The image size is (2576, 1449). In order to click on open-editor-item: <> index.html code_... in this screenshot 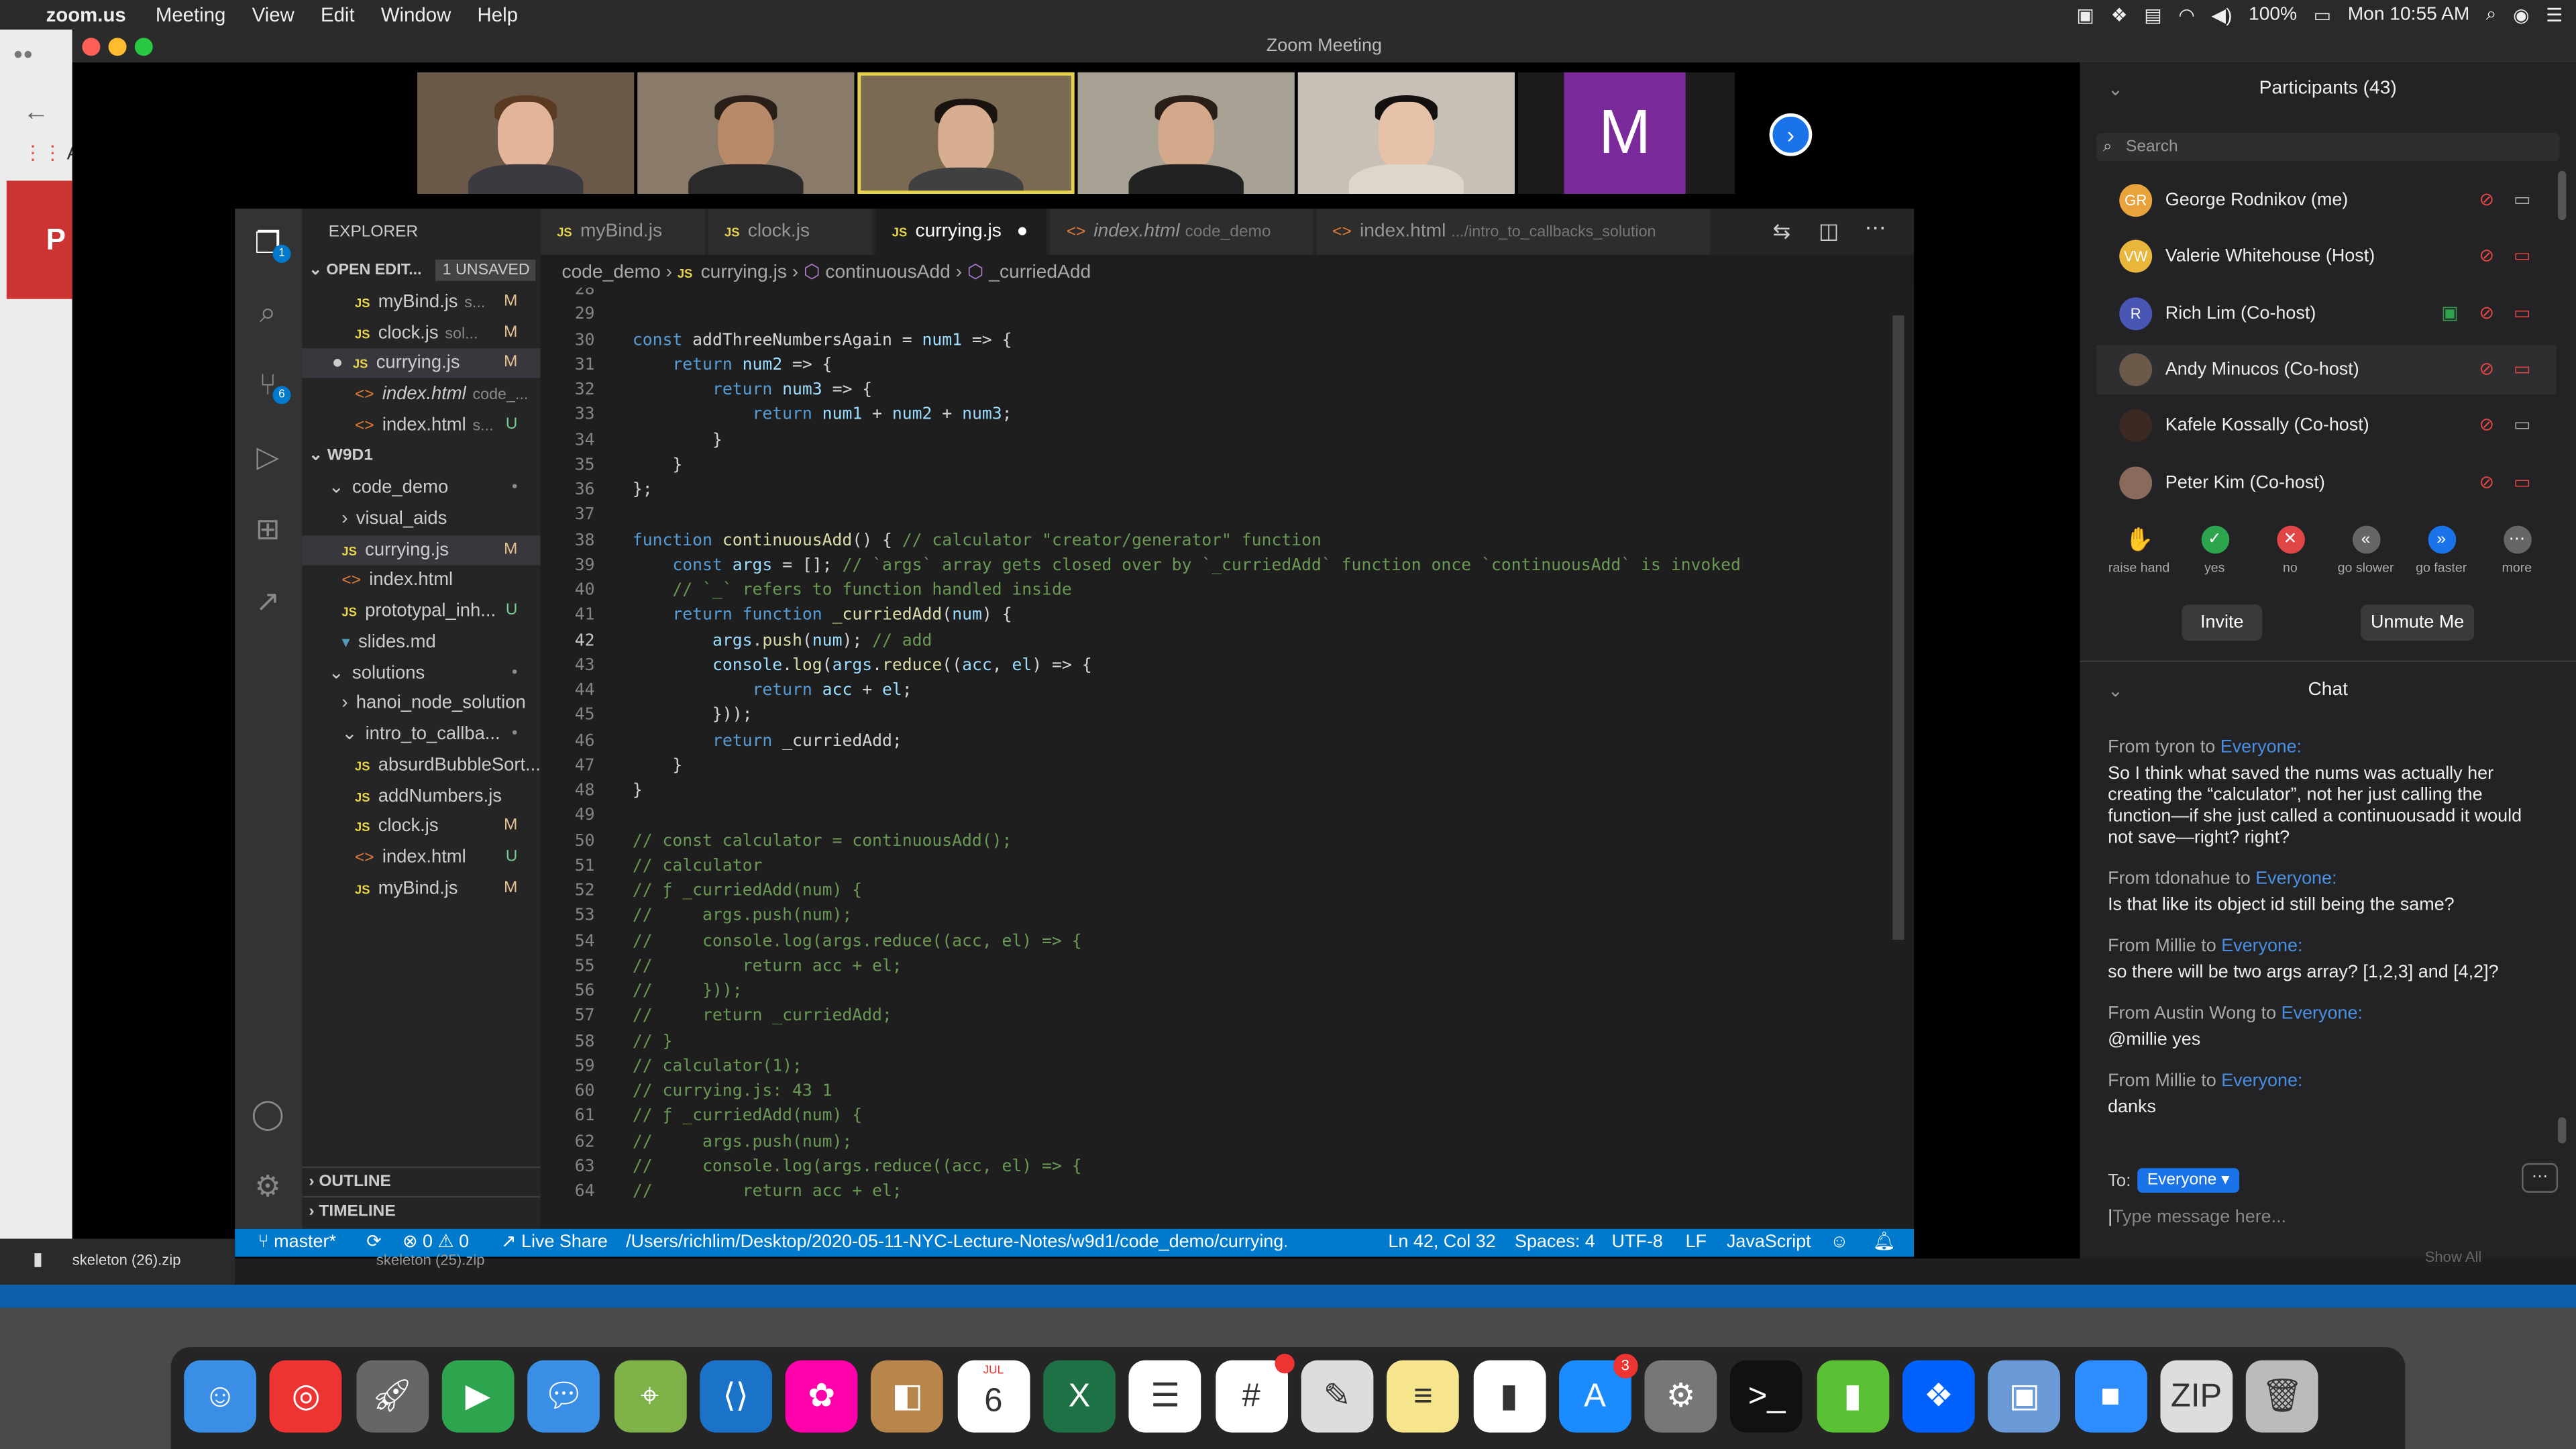, I will do `click(422, 394)`.